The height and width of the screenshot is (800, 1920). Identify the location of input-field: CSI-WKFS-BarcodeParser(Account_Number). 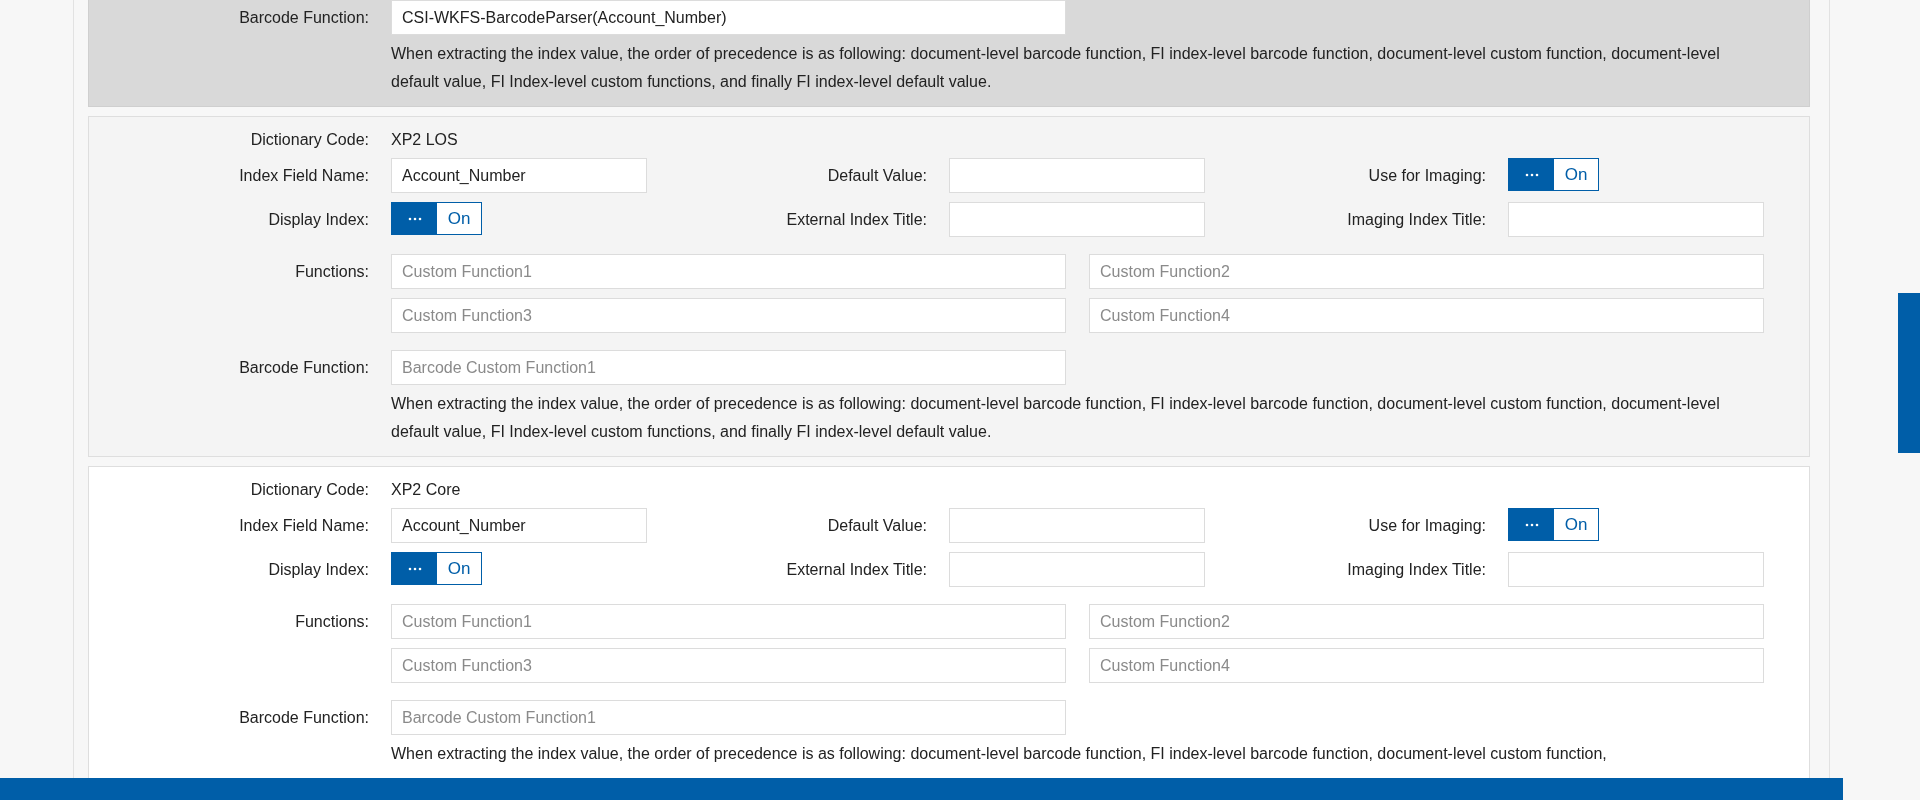
(728, 17).